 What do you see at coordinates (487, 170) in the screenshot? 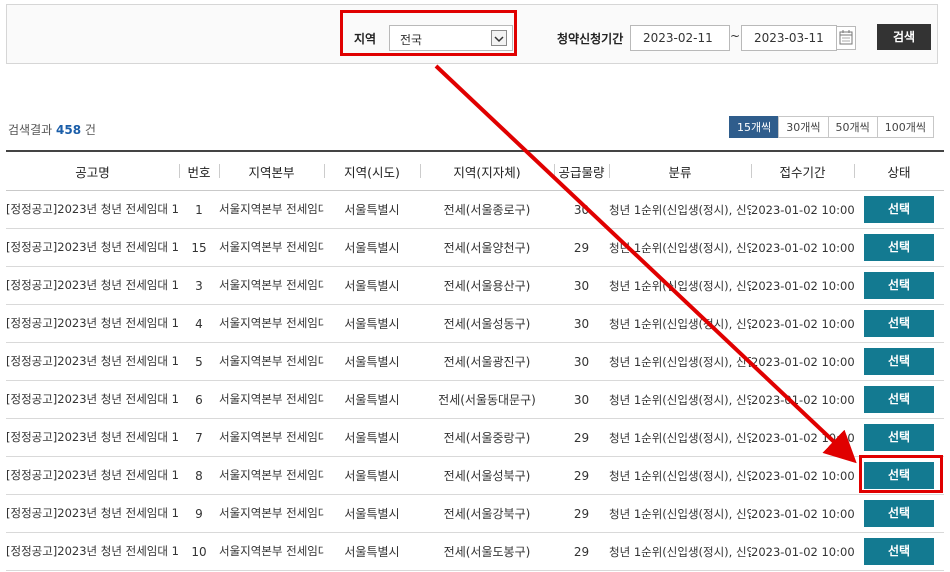
I see `header-local: 지역(지자체)` at bounding box center [487, 170].